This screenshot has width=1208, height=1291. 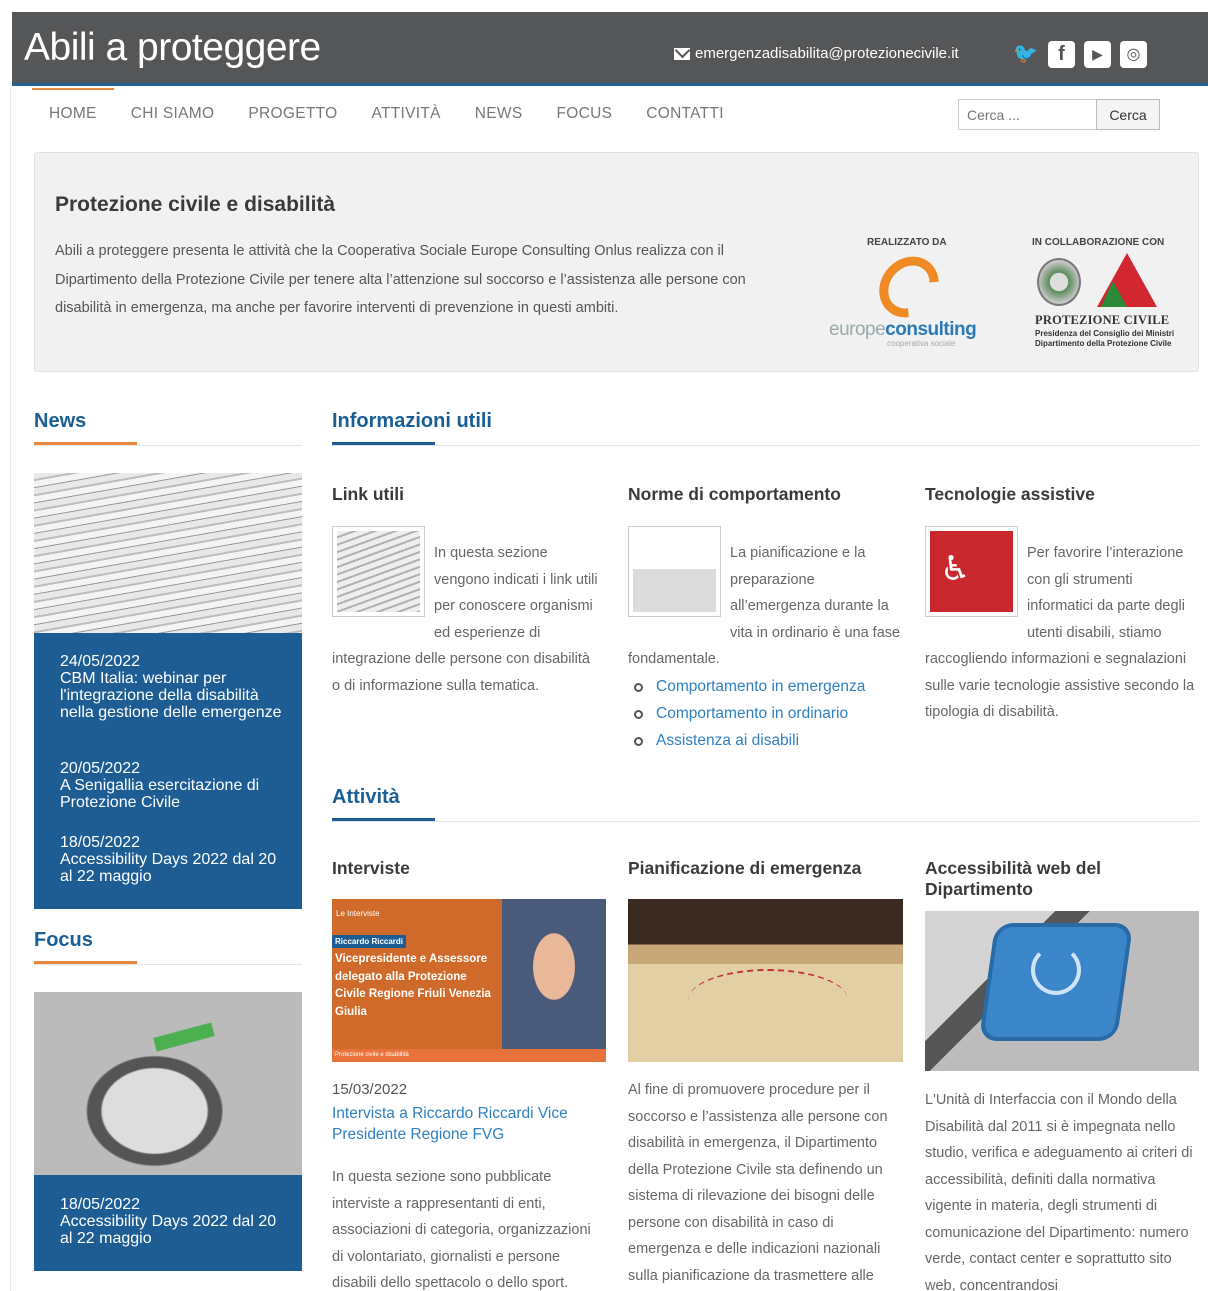 What do you see at coordinates (1059, 282) in the screenshot?
I see `republic-emblem-icon` at bounding box center [1059, 282].